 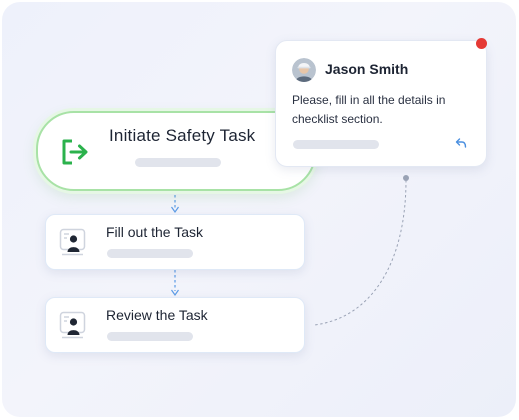 I want to click on step-node-title: Review the Task, so click(x=157, y=315).